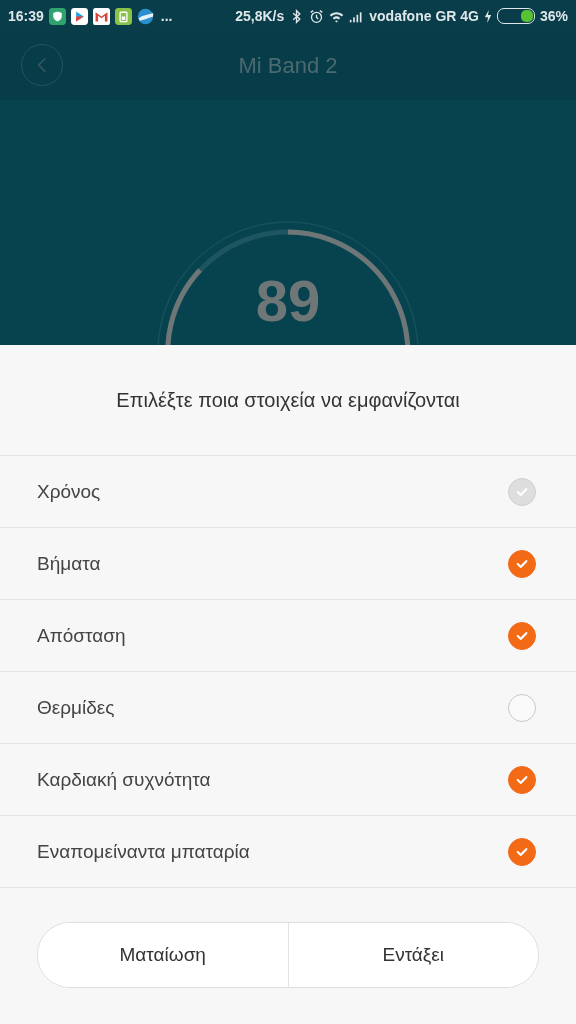 Image resolution: width=576 pixels, height=1024 pixels. I want to click on option-label: Απόσταση, so click(82, 635).